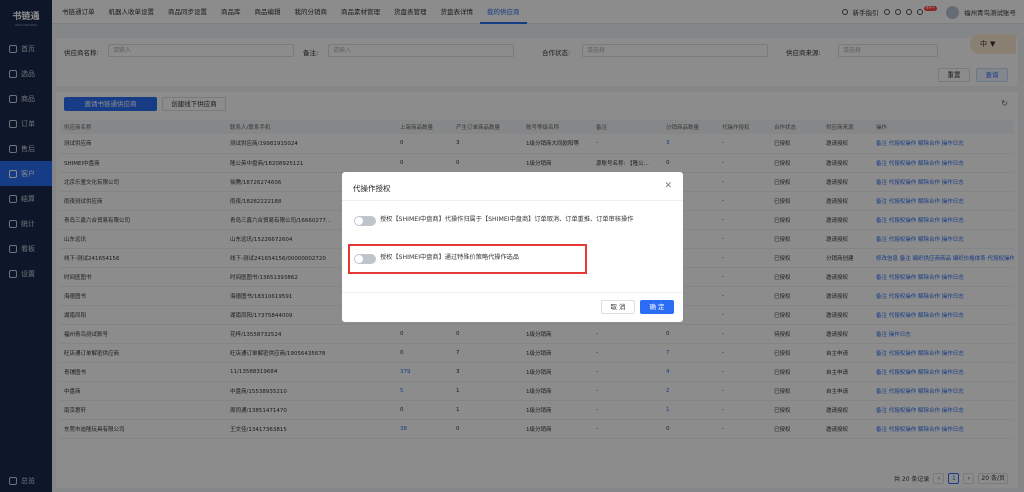 This screenshot has width=1024, height=492. What do you see at coordinates (657, 307) in the screenshot?
I see `confirm-button: 确 定` at bounding box center [657, 307].